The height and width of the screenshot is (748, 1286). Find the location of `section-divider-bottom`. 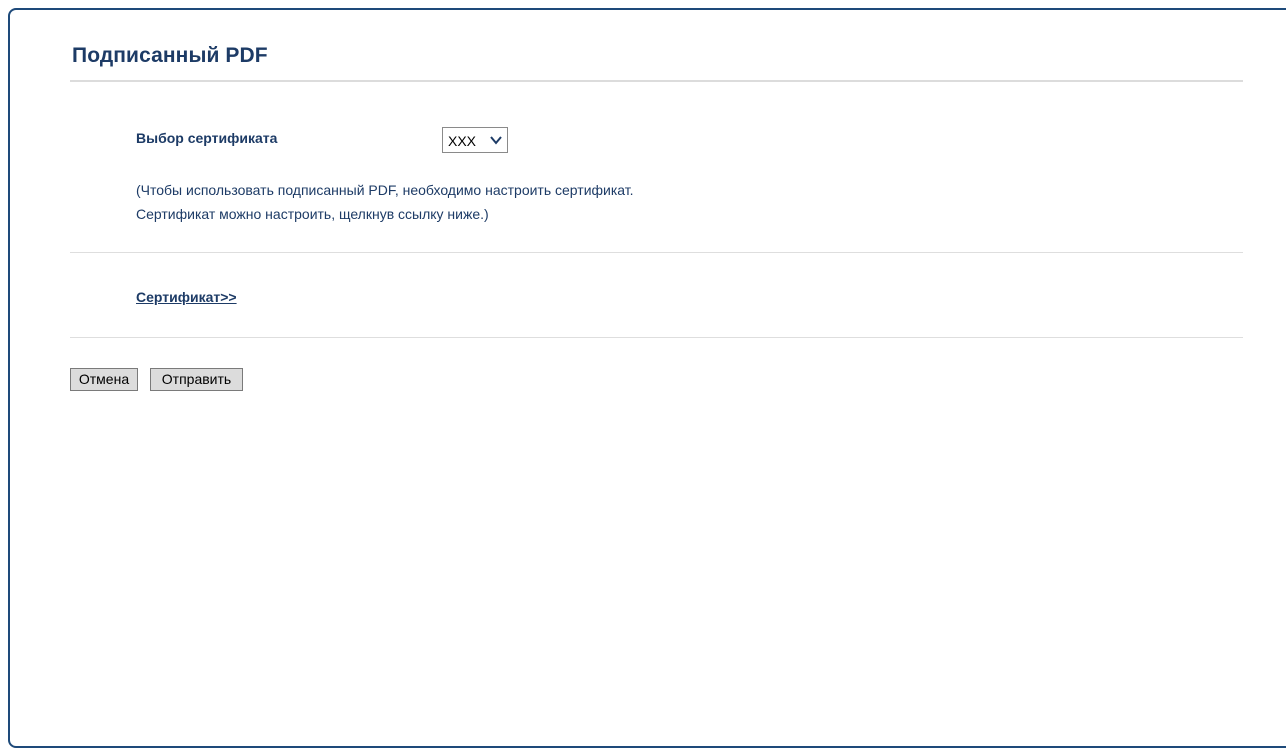

section-divider-bottom is located at coordinates (656, 337).